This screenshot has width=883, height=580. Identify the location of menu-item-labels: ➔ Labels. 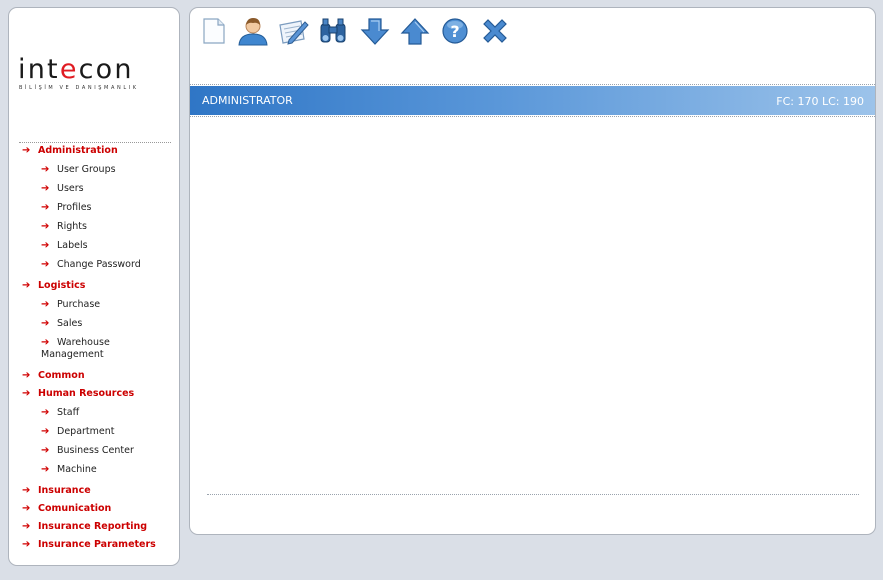
(64, 245).